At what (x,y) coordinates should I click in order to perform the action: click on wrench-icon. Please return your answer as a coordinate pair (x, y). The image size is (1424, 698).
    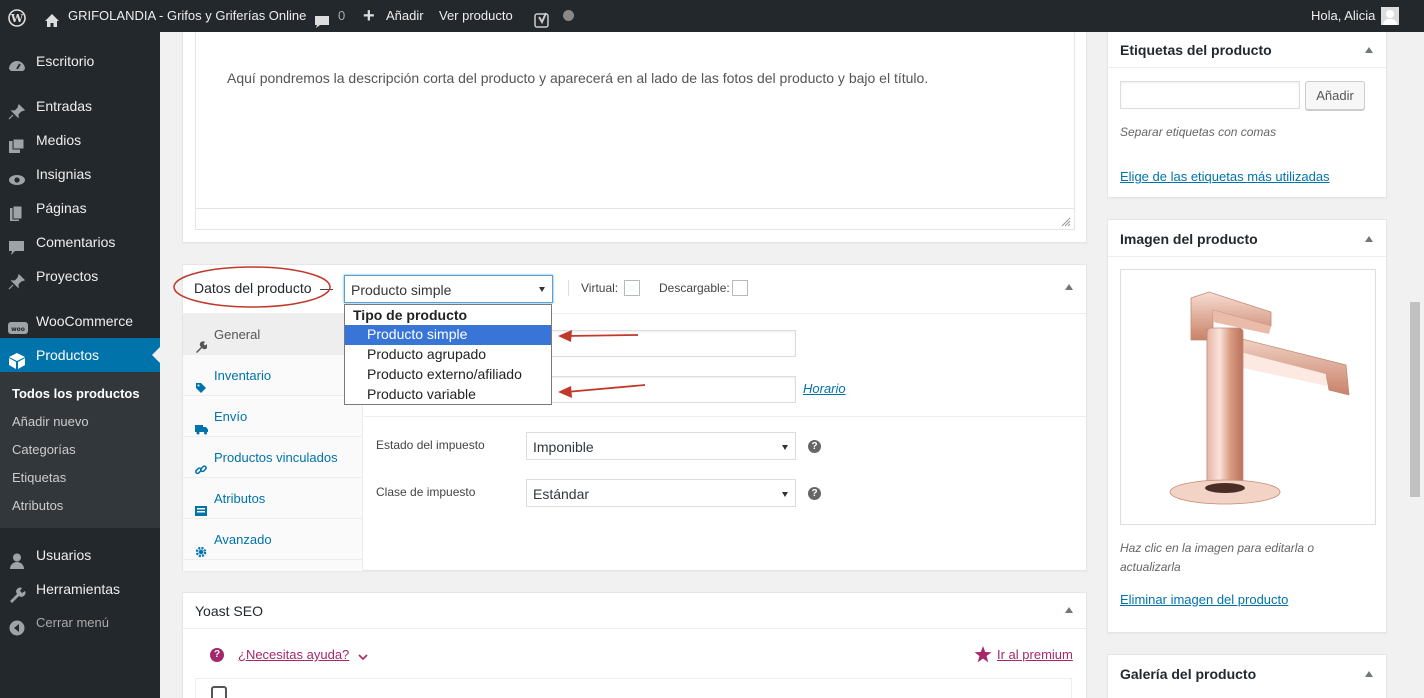
    Looking at the image, I should click on (17, 592).